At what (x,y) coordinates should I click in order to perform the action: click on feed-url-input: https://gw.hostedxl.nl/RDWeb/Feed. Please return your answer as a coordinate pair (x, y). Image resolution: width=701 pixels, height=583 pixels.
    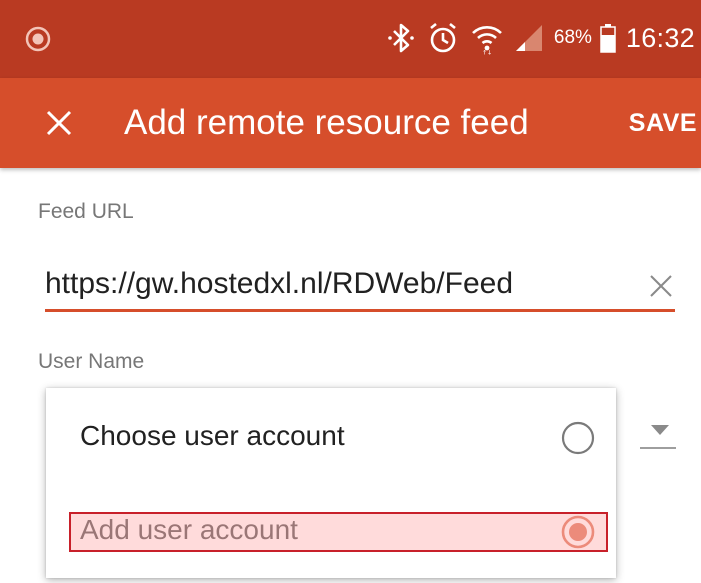
    Looking at the image, I should click on (332, 284).